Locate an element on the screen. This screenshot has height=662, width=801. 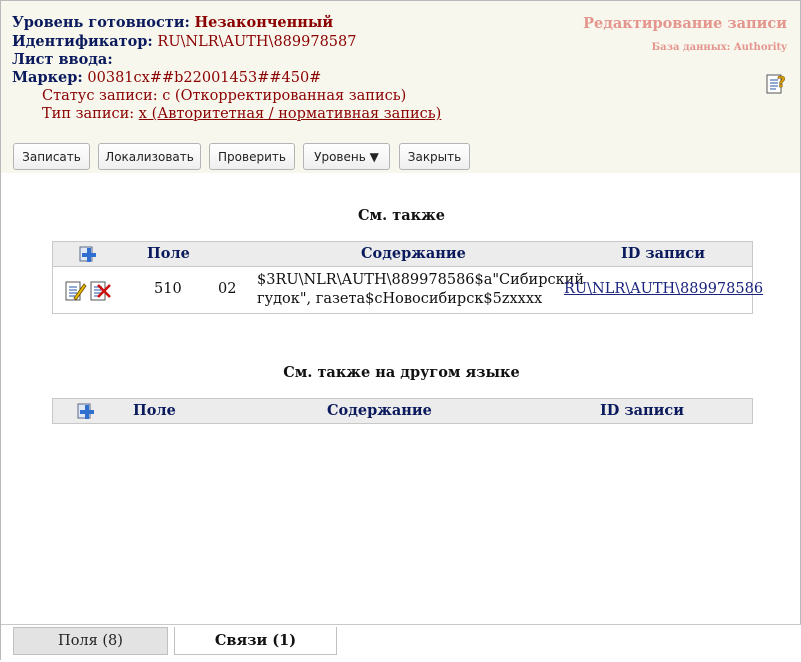
database-label: База данных: Authority is located at coordinates (719, 47).